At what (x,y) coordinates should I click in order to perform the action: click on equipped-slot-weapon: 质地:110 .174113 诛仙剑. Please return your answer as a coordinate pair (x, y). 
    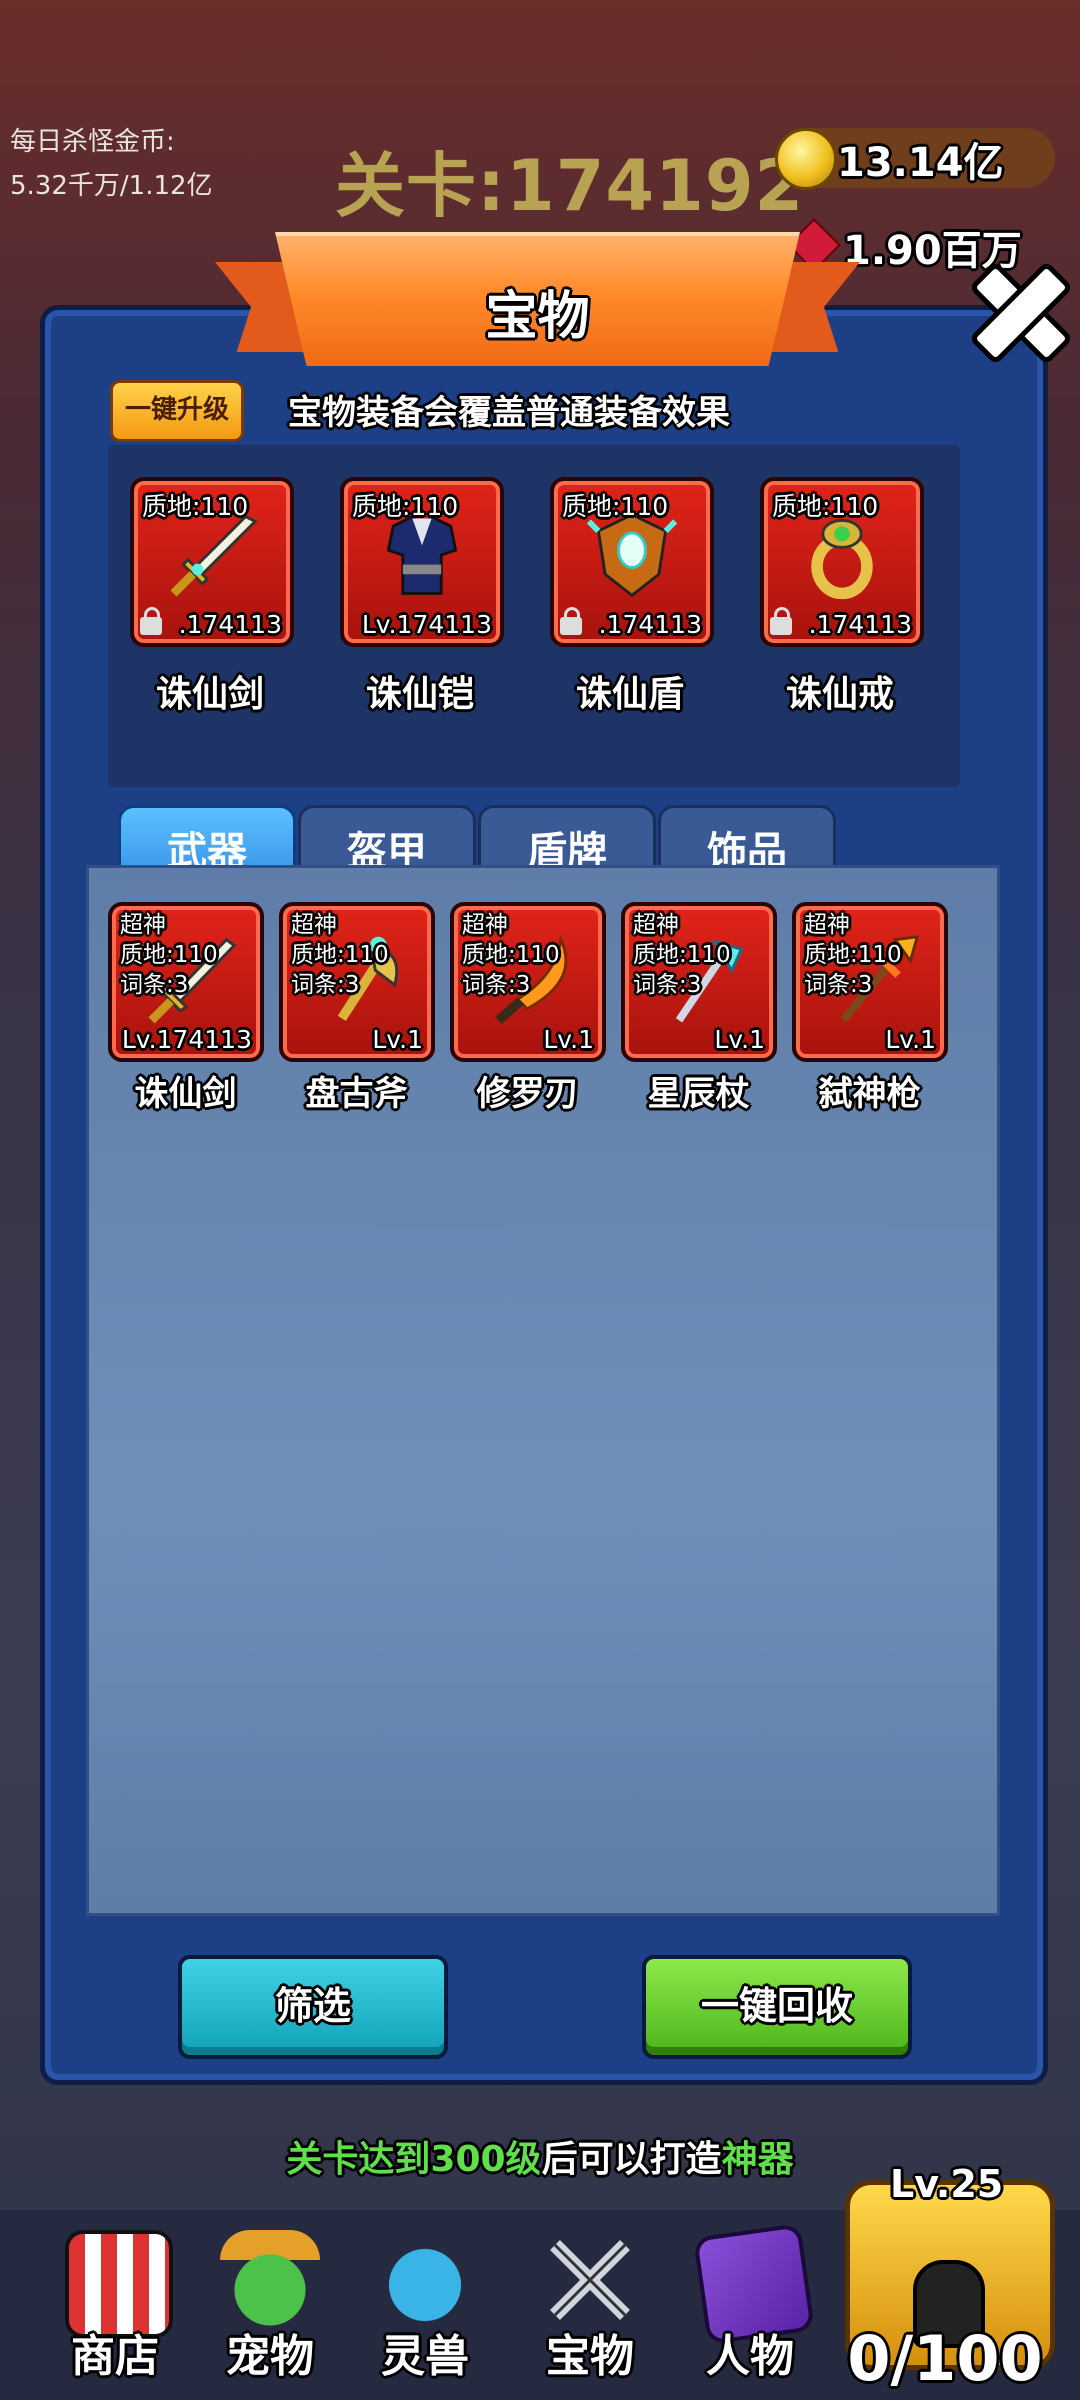
    Looking at the image, I should click on (212, 597).